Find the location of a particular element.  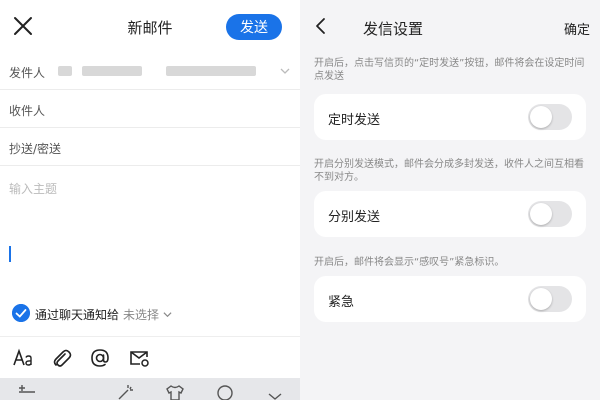

recipient-label: 收件人 is located at coordinates (27, 111).